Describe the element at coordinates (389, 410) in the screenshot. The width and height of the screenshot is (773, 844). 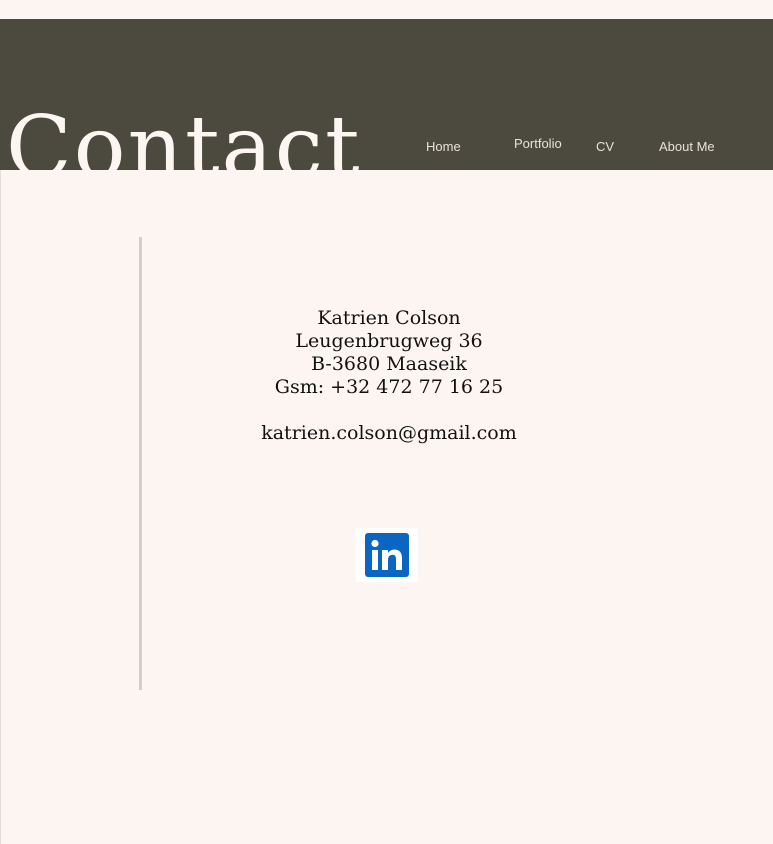
I see `contact-spacer` at that location.